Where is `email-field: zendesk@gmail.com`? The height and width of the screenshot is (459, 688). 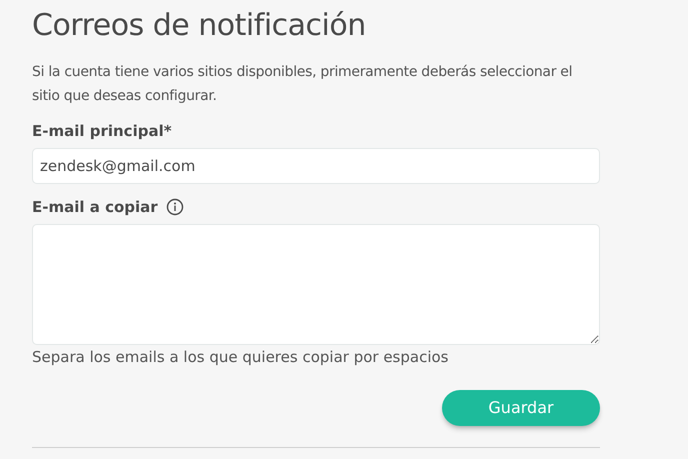 email-field: zendesk@gmail.com is located at coordinates (316, 166).